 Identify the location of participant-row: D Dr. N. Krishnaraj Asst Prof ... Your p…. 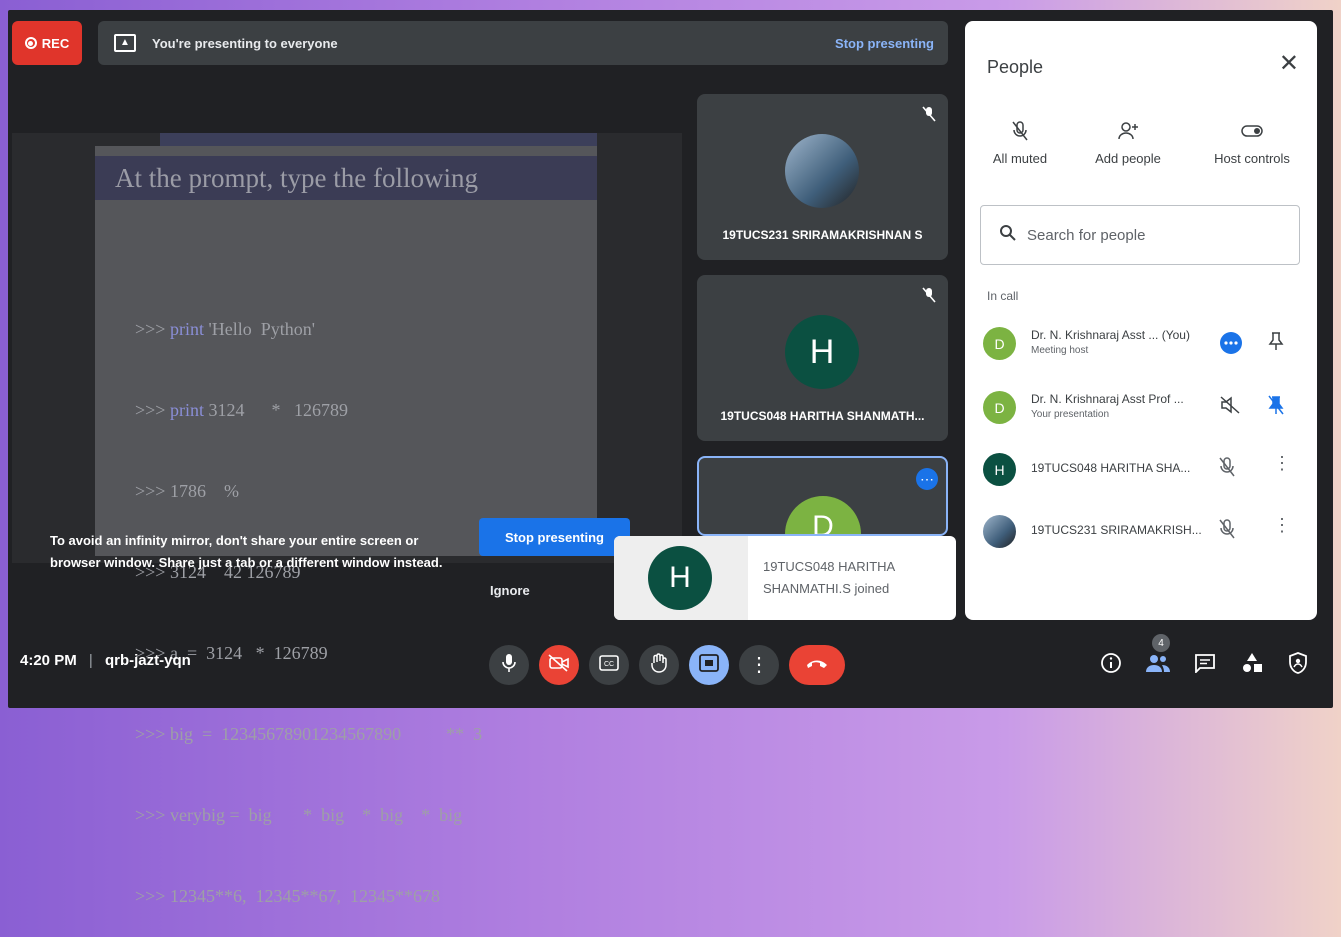
(1141, 407).